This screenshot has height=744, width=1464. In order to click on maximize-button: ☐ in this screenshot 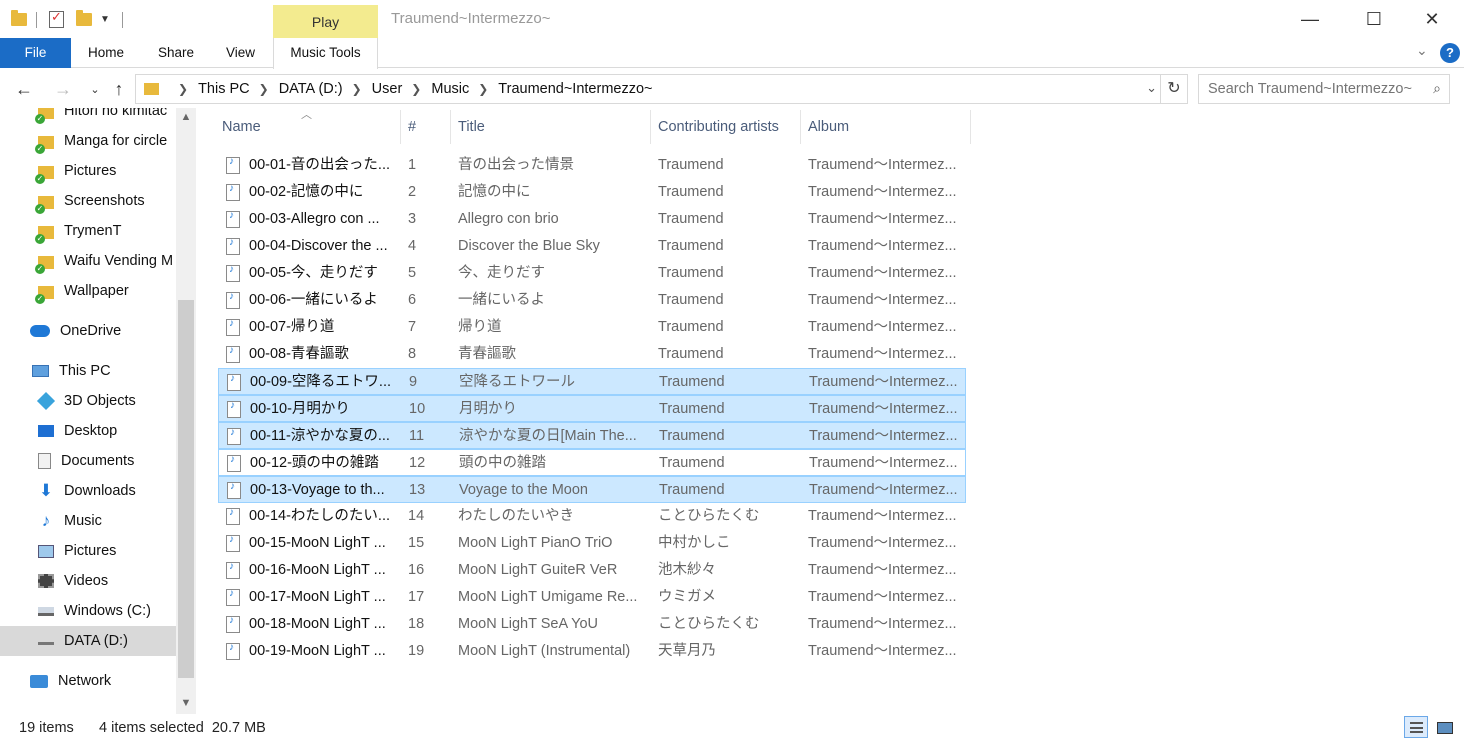, I will do `click(1374, 19)`.